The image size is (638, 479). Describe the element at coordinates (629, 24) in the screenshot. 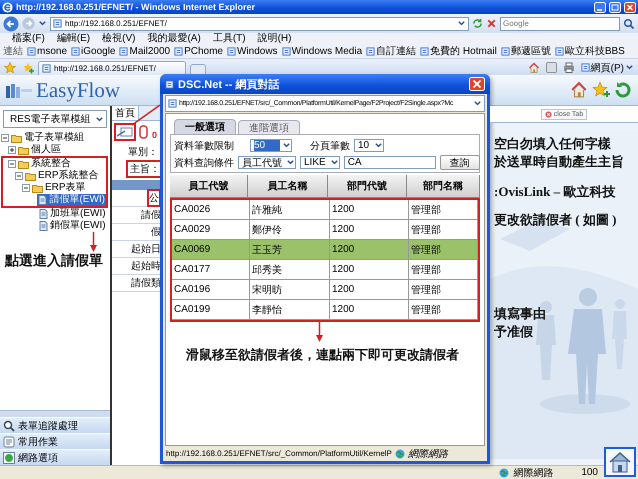

I see `search-icon` at that location.